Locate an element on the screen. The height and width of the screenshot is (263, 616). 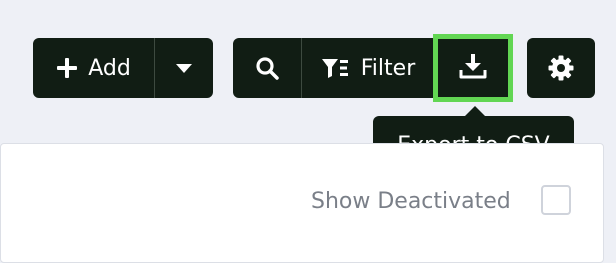
filter-button: Filter is located at coordinates (368, 68).